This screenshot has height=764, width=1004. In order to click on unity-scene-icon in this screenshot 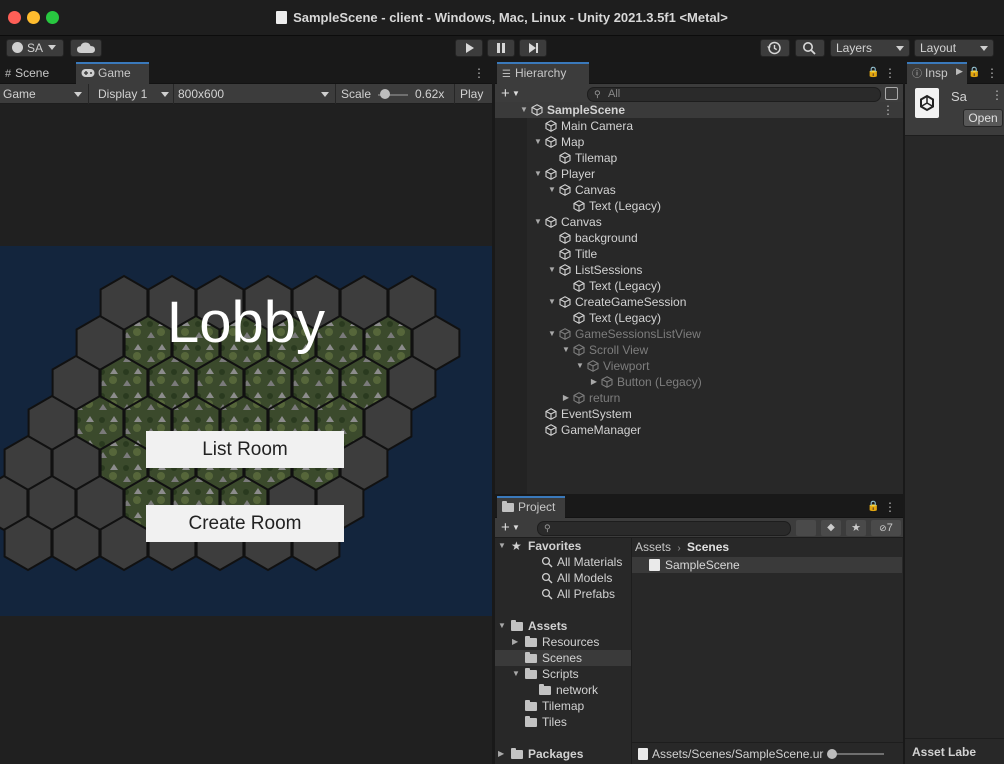, I will do `click(537, 110)`.